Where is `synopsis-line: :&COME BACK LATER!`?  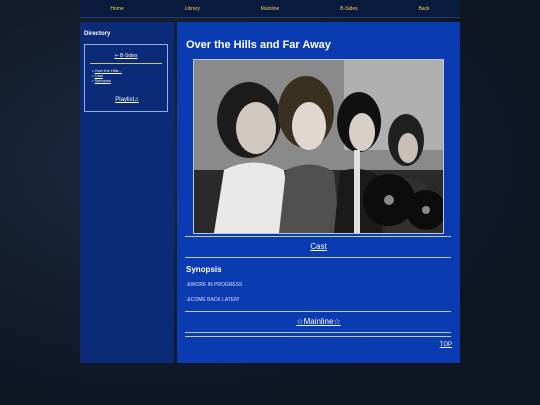 synopsis-line: :&COME BACK LATER! is located at coordinates (213, 300).